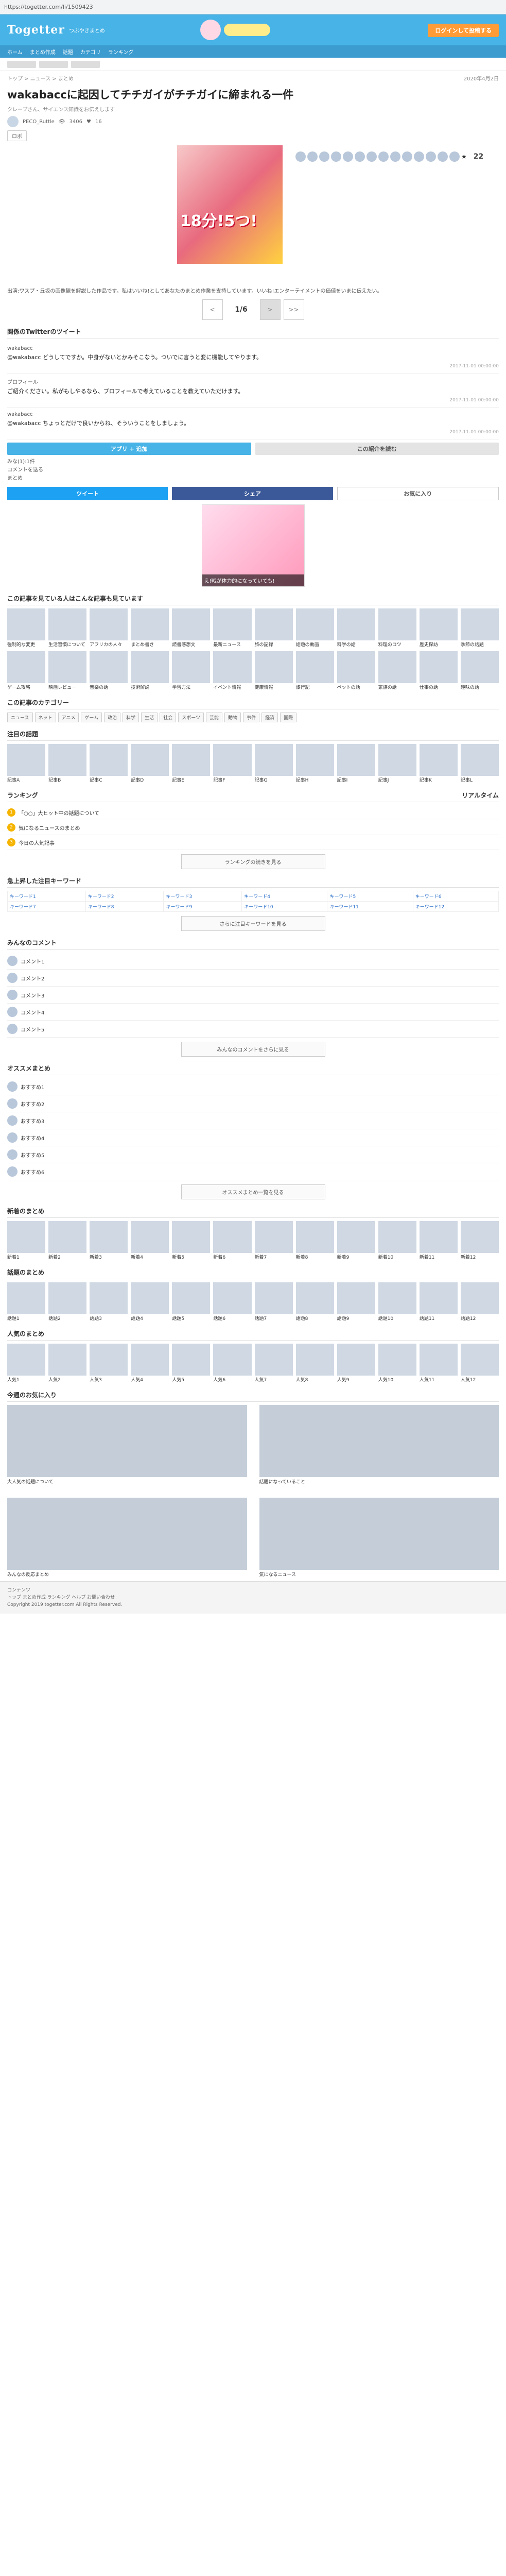  Describe the element at coordinates (68, 52) in the screenshot. I see `nav-topics: 話題` at that location.